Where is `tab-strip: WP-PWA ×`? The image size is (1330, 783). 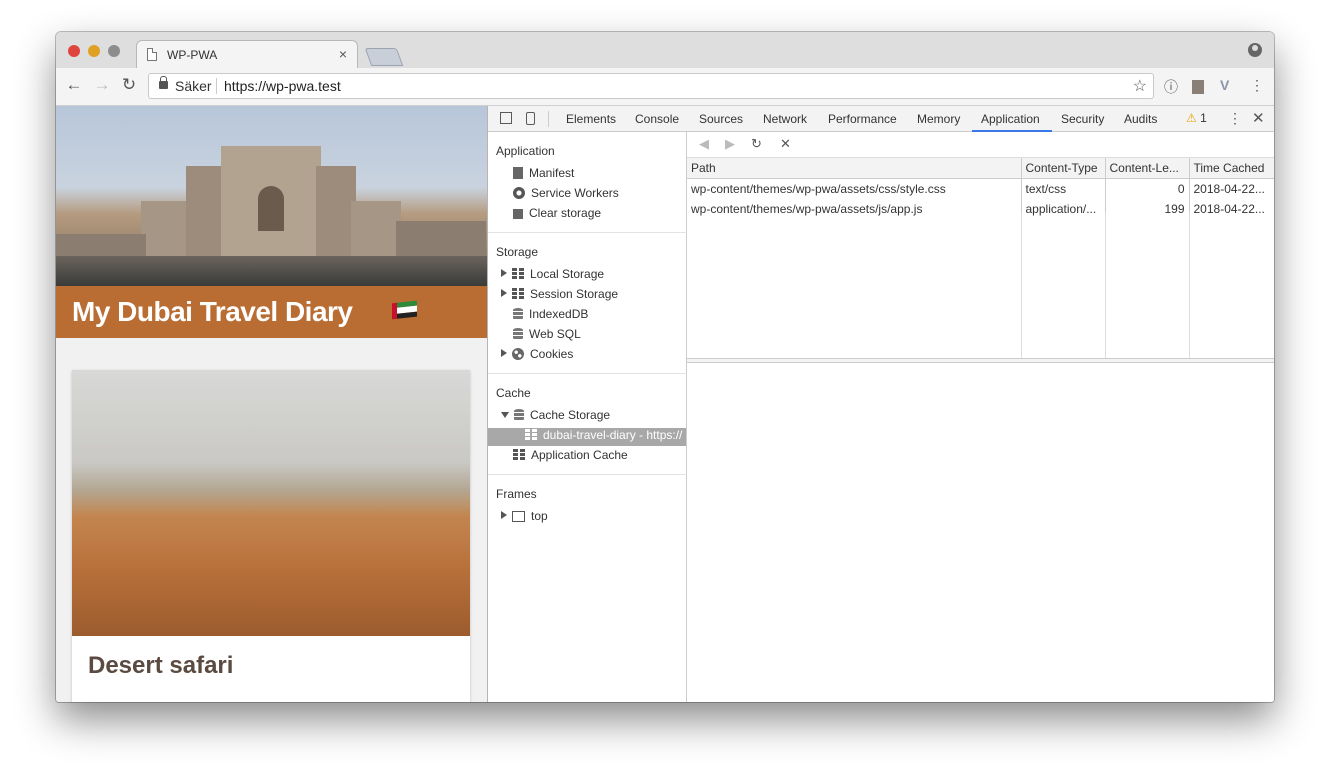 tab-strip: WP-PWA × is located at coordinates (665, 50).